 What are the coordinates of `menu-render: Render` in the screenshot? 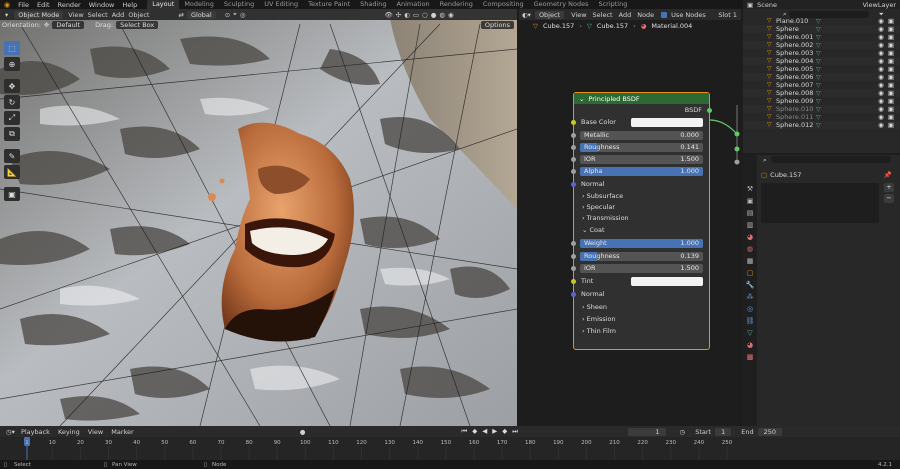 It's located at (69, 5).